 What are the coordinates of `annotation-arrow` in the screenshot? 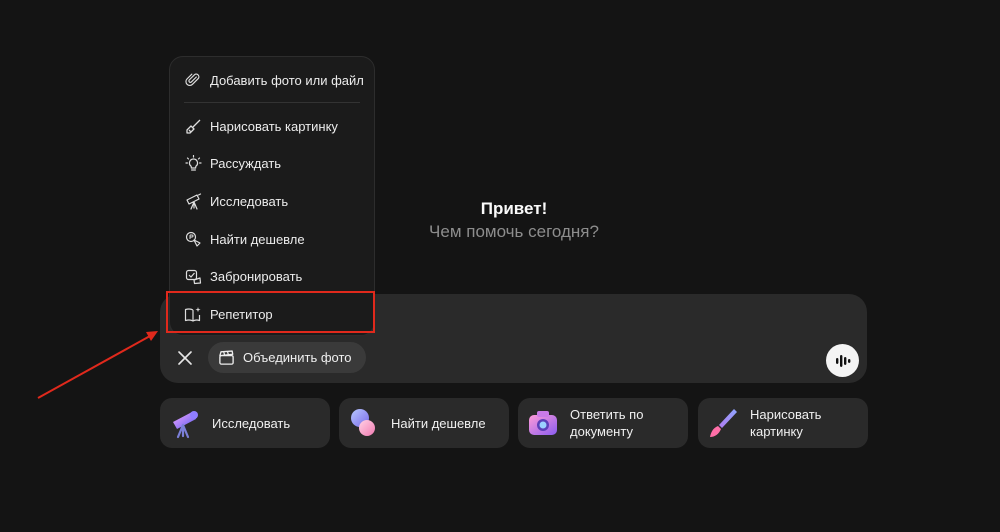 It's located at (97, 365).